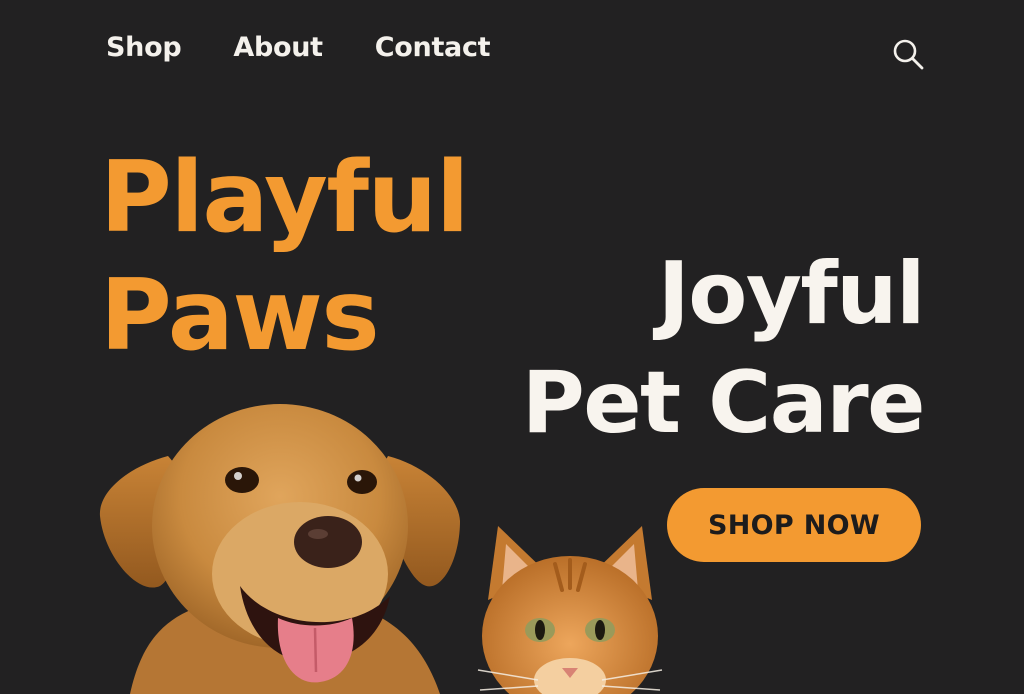  I want to click on top-nav: Shop About Contact, so click(298, 47).